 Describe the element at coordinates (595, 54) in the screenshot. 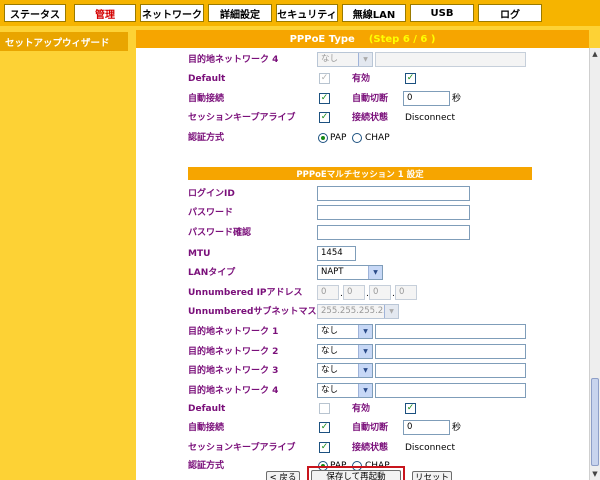

I see `scroll-up-icon: ▲` at that location.